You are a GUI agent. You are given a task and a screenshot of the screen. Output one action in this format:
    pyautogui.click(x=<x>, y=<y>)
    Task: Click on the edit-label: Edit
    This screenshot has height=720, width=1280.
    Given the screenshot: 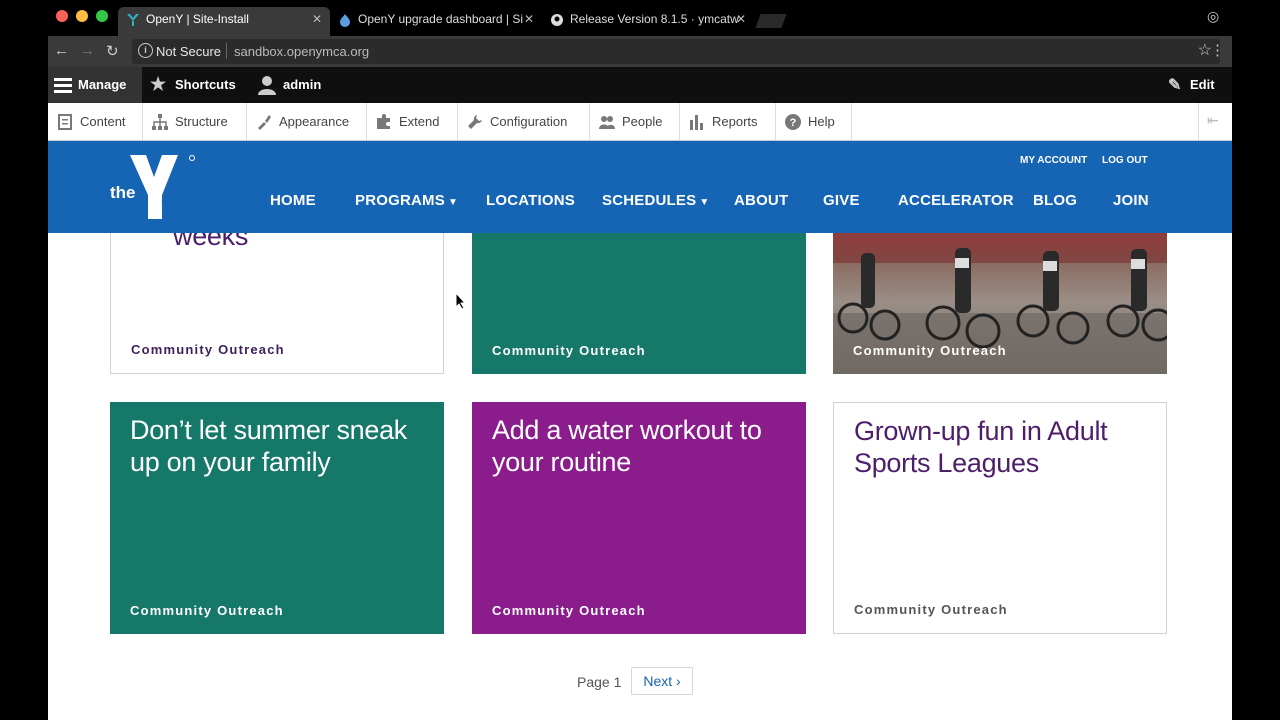 What is the action you would take?
    pyautogui.click(x=1202, y=84)
    